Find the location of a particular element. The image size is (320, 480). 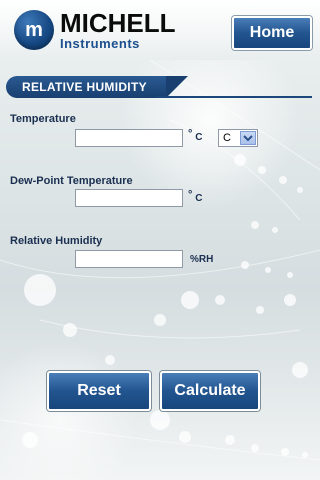

logo-text: MICHELL Instruments is located at coordinates (118, 30).